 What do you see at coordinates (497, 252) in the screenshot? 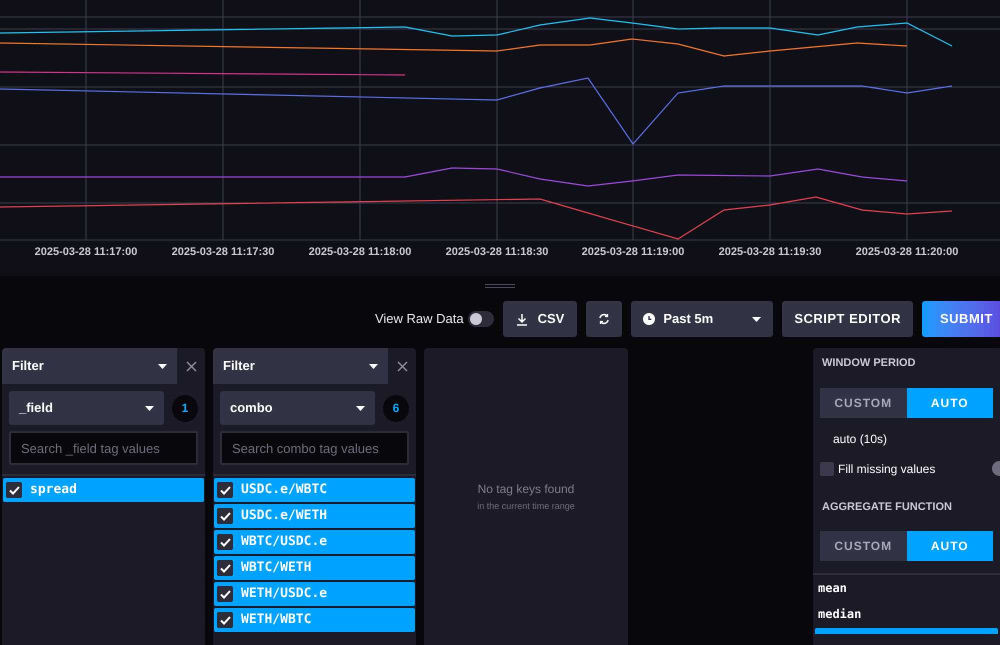
I see `axis-label: 2025-03-28 11:18:30` at bounding box center [497, 252].